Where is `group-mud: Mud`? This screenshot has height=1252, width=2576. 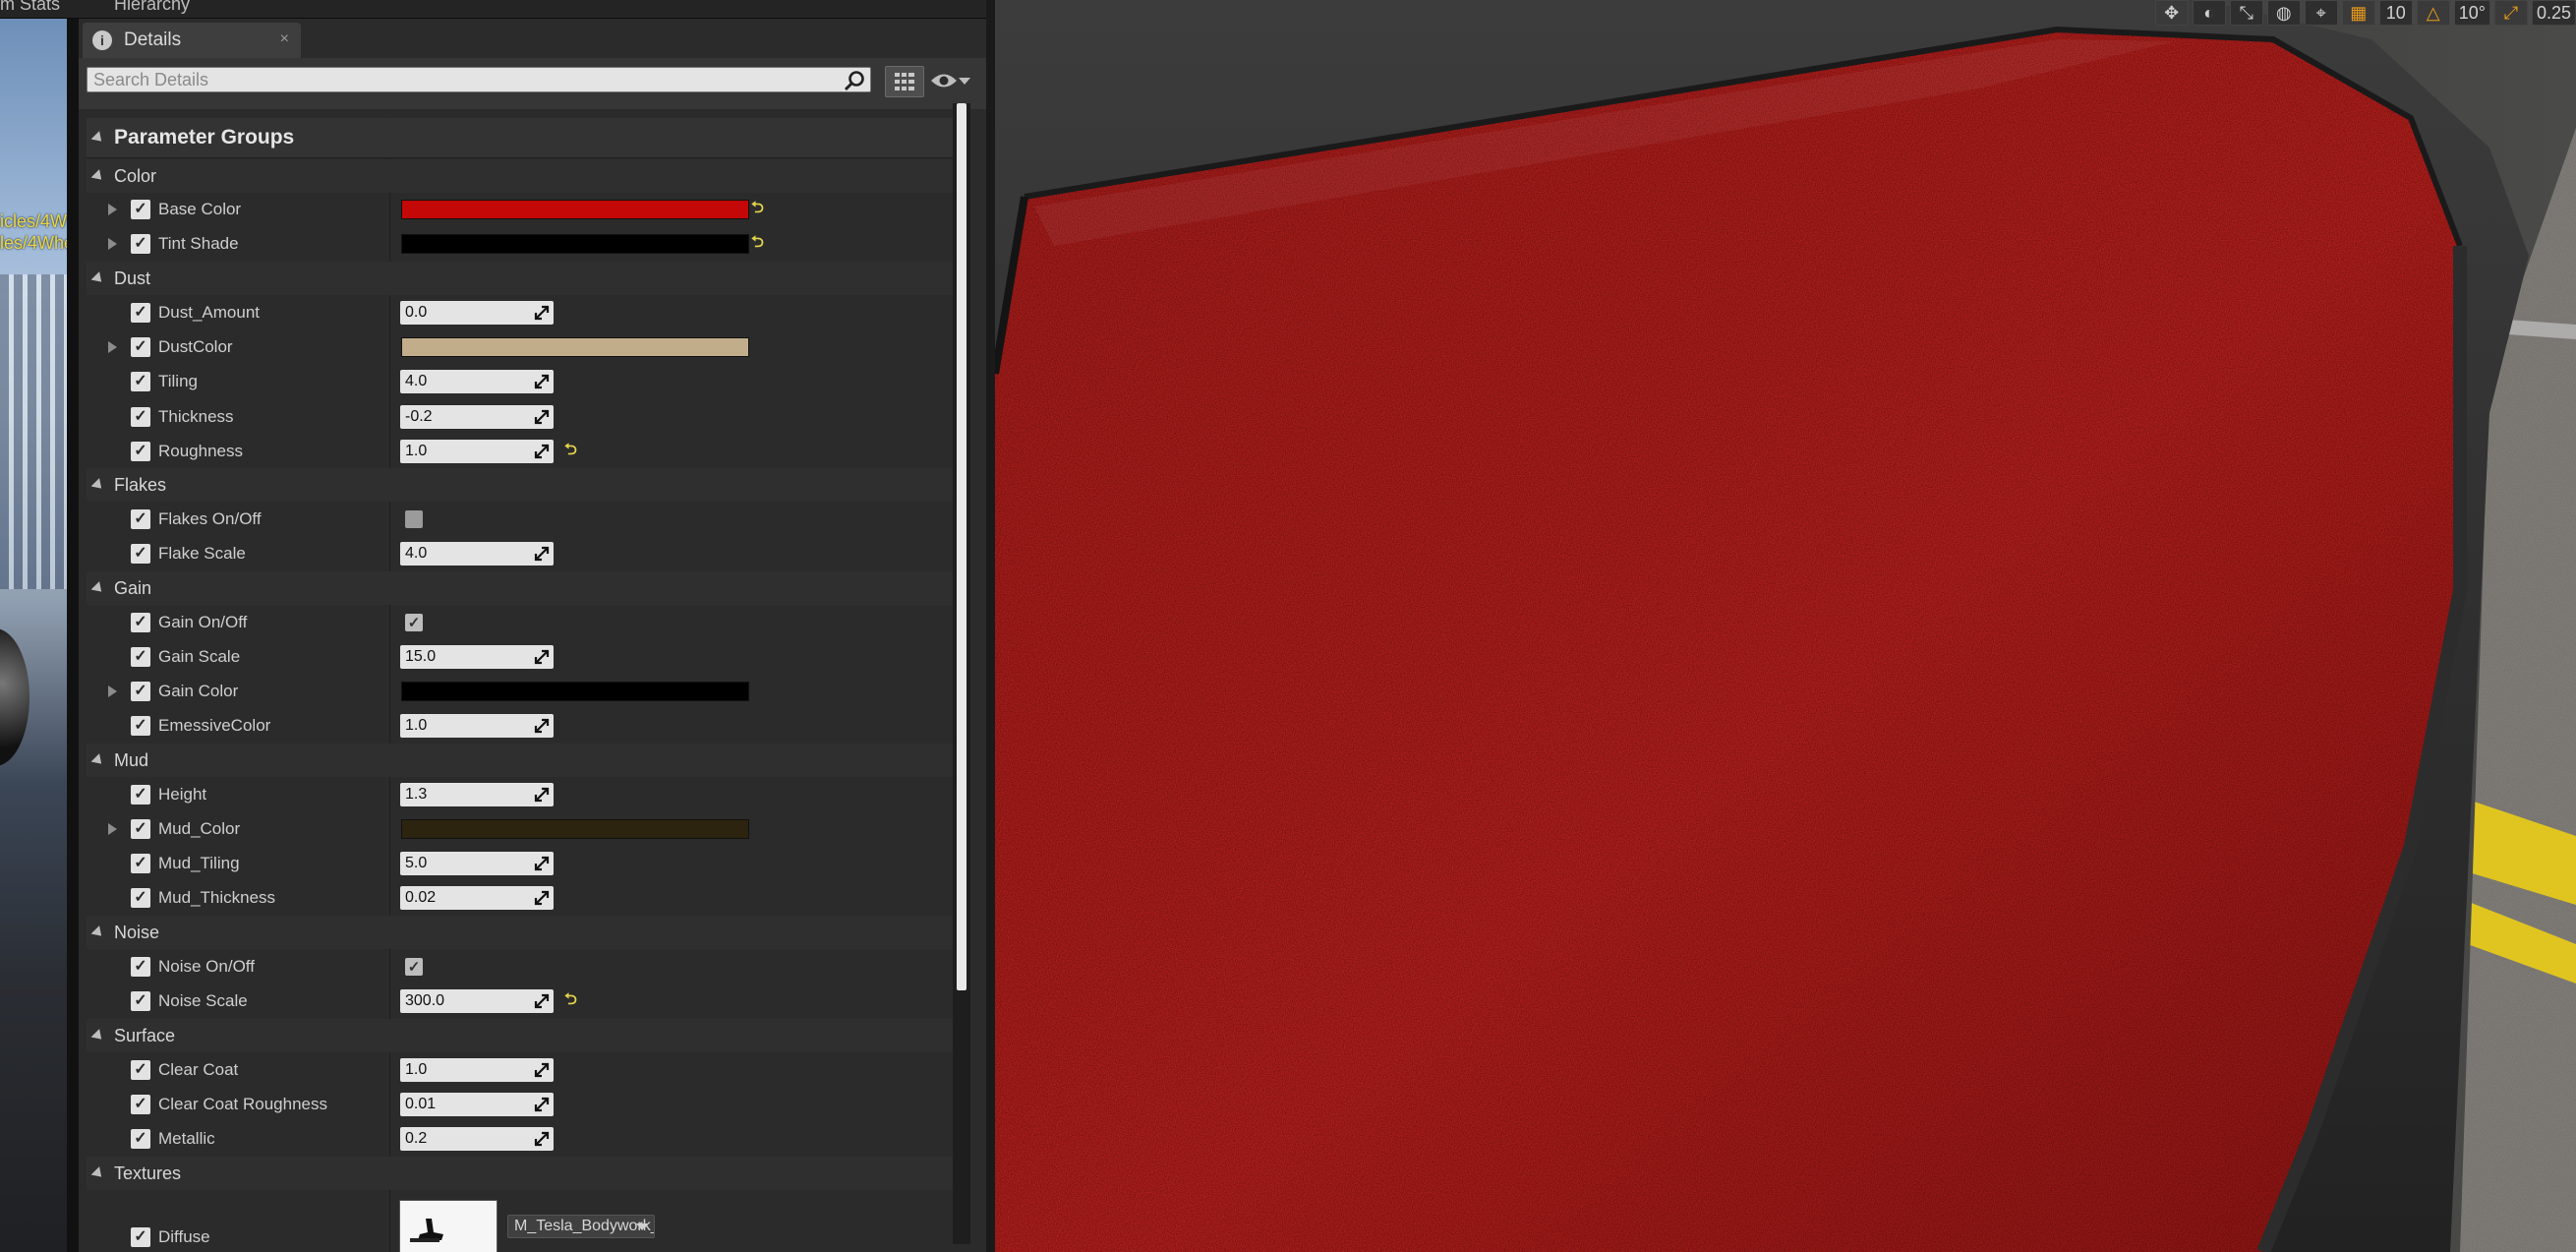
group-mud: Mud is located at coordinates (526, 760).